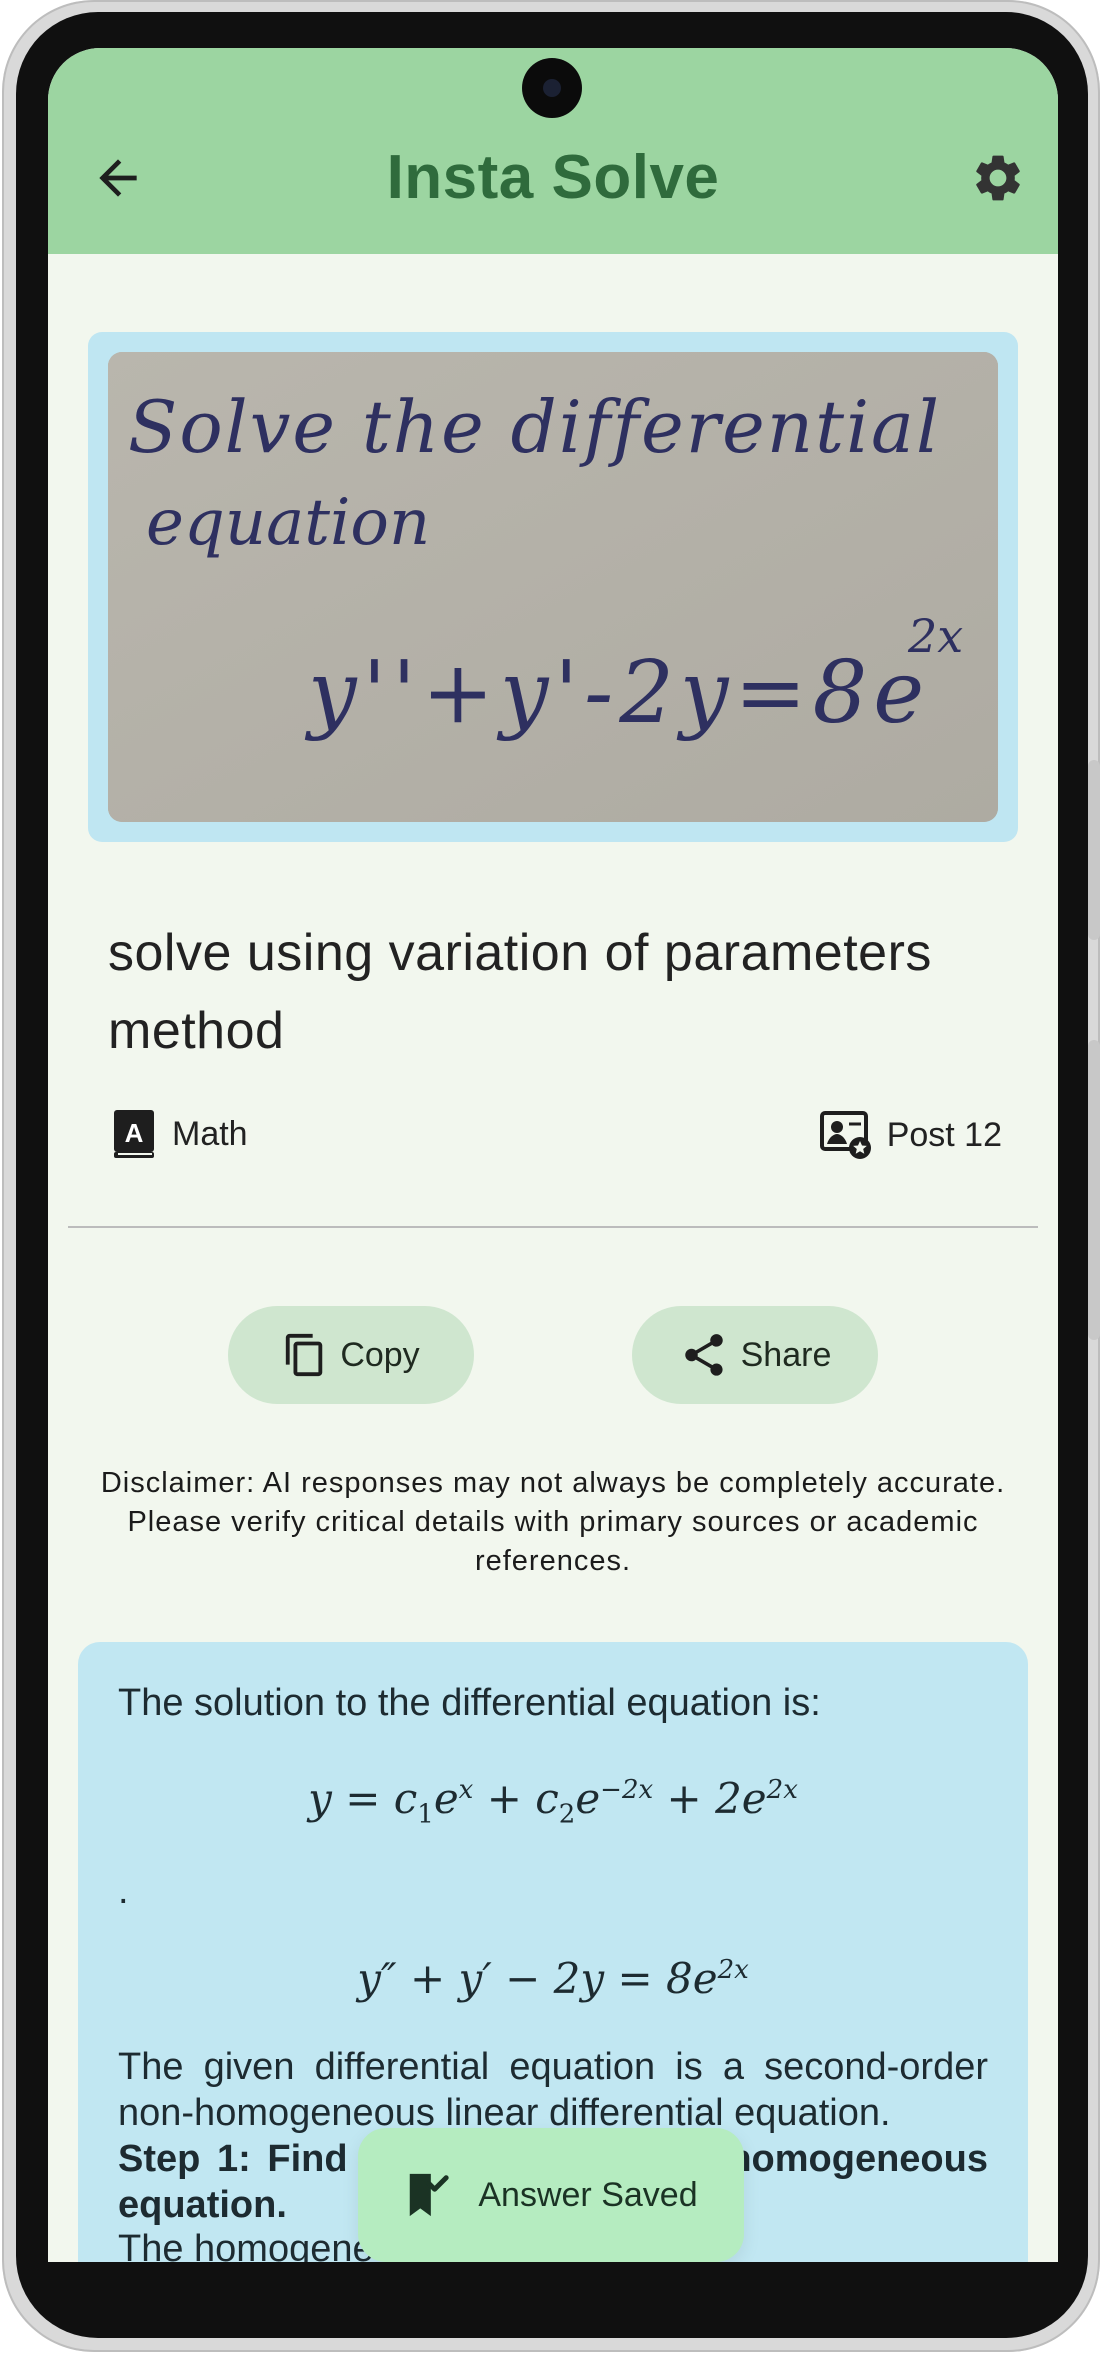 This screenshot has height=2362, width=1118. I want to click on copy-label: Copy, so click(380, 1354).